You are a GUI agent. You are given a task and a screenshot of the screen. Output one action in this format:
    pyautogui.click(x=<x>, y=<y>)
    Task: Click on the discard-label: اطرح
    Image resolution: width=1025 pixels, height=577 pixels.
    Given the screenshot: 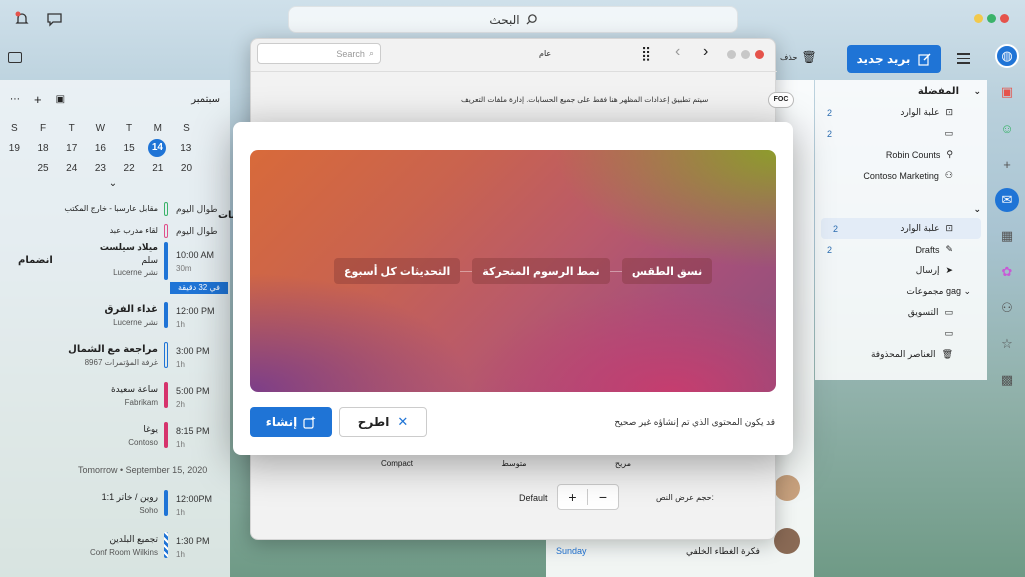 What is the action you would take?
    pyautogui.click(x=373, y=422)
    